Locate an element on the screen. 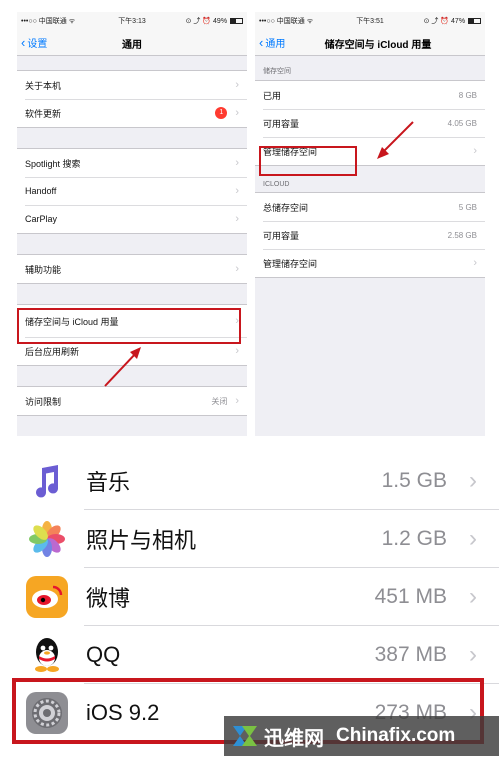  qq-icon is located at coordinates (47, 655).